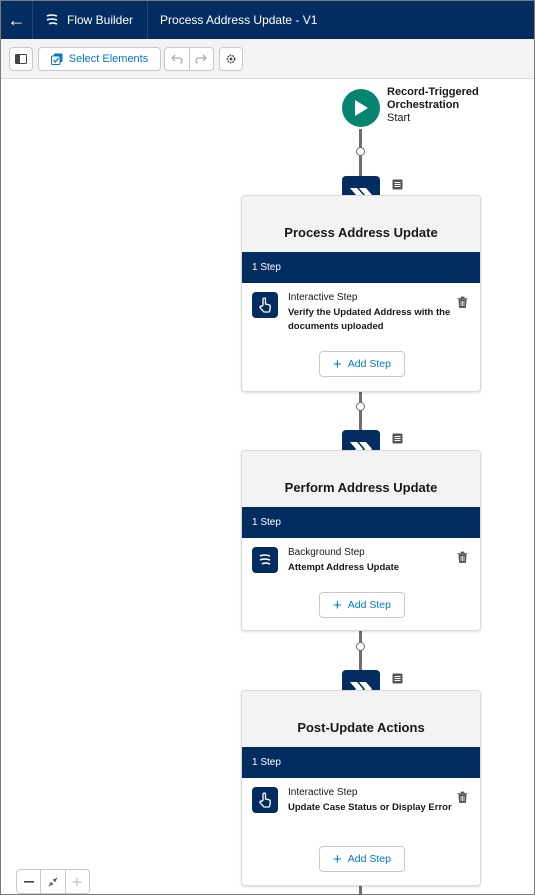  I want to click on redo-icon, so click(201, 59).